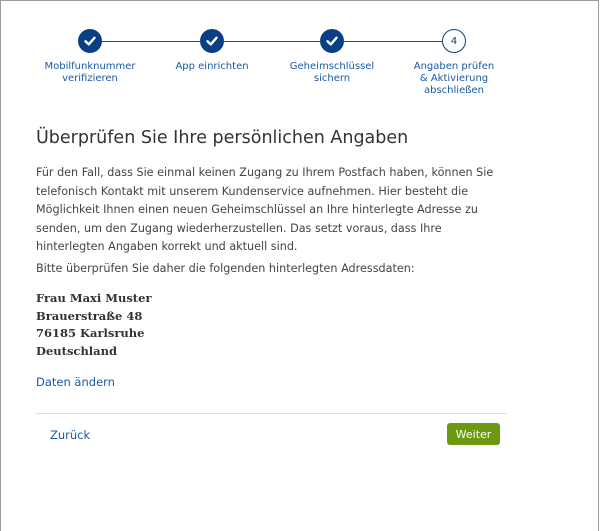 The width and height of the screenshot is (601, 531). Describe the element at coordinates (222, 138) in the screenshot. I see `page-title: Überprüfen Sie Ihre persönlichen Angaben` at that location.